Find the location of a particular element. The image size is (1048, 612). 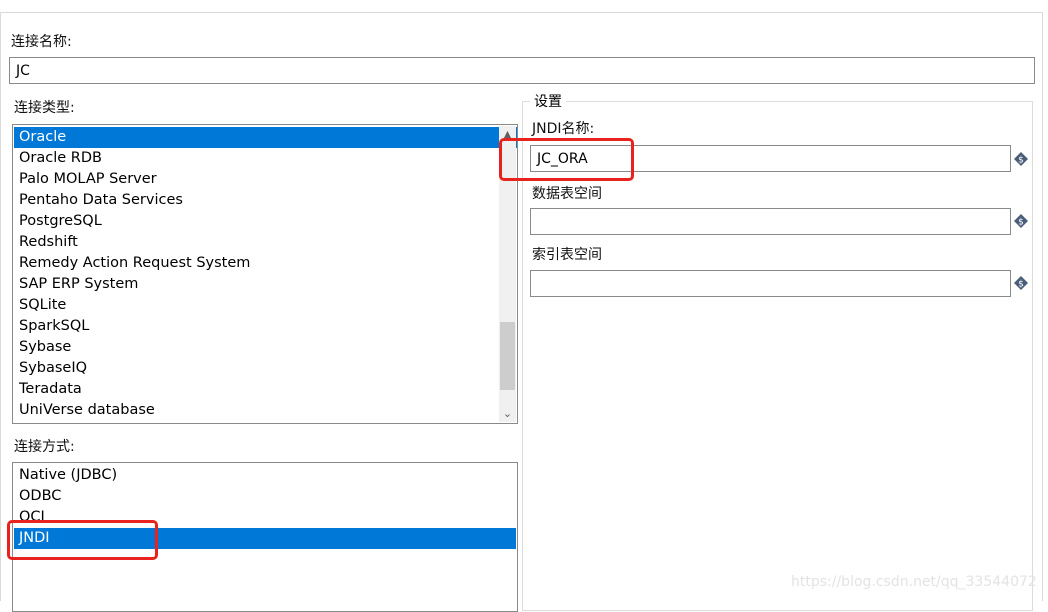

tablespace-label: 数据表空间 is located at coordinates (567, 194).